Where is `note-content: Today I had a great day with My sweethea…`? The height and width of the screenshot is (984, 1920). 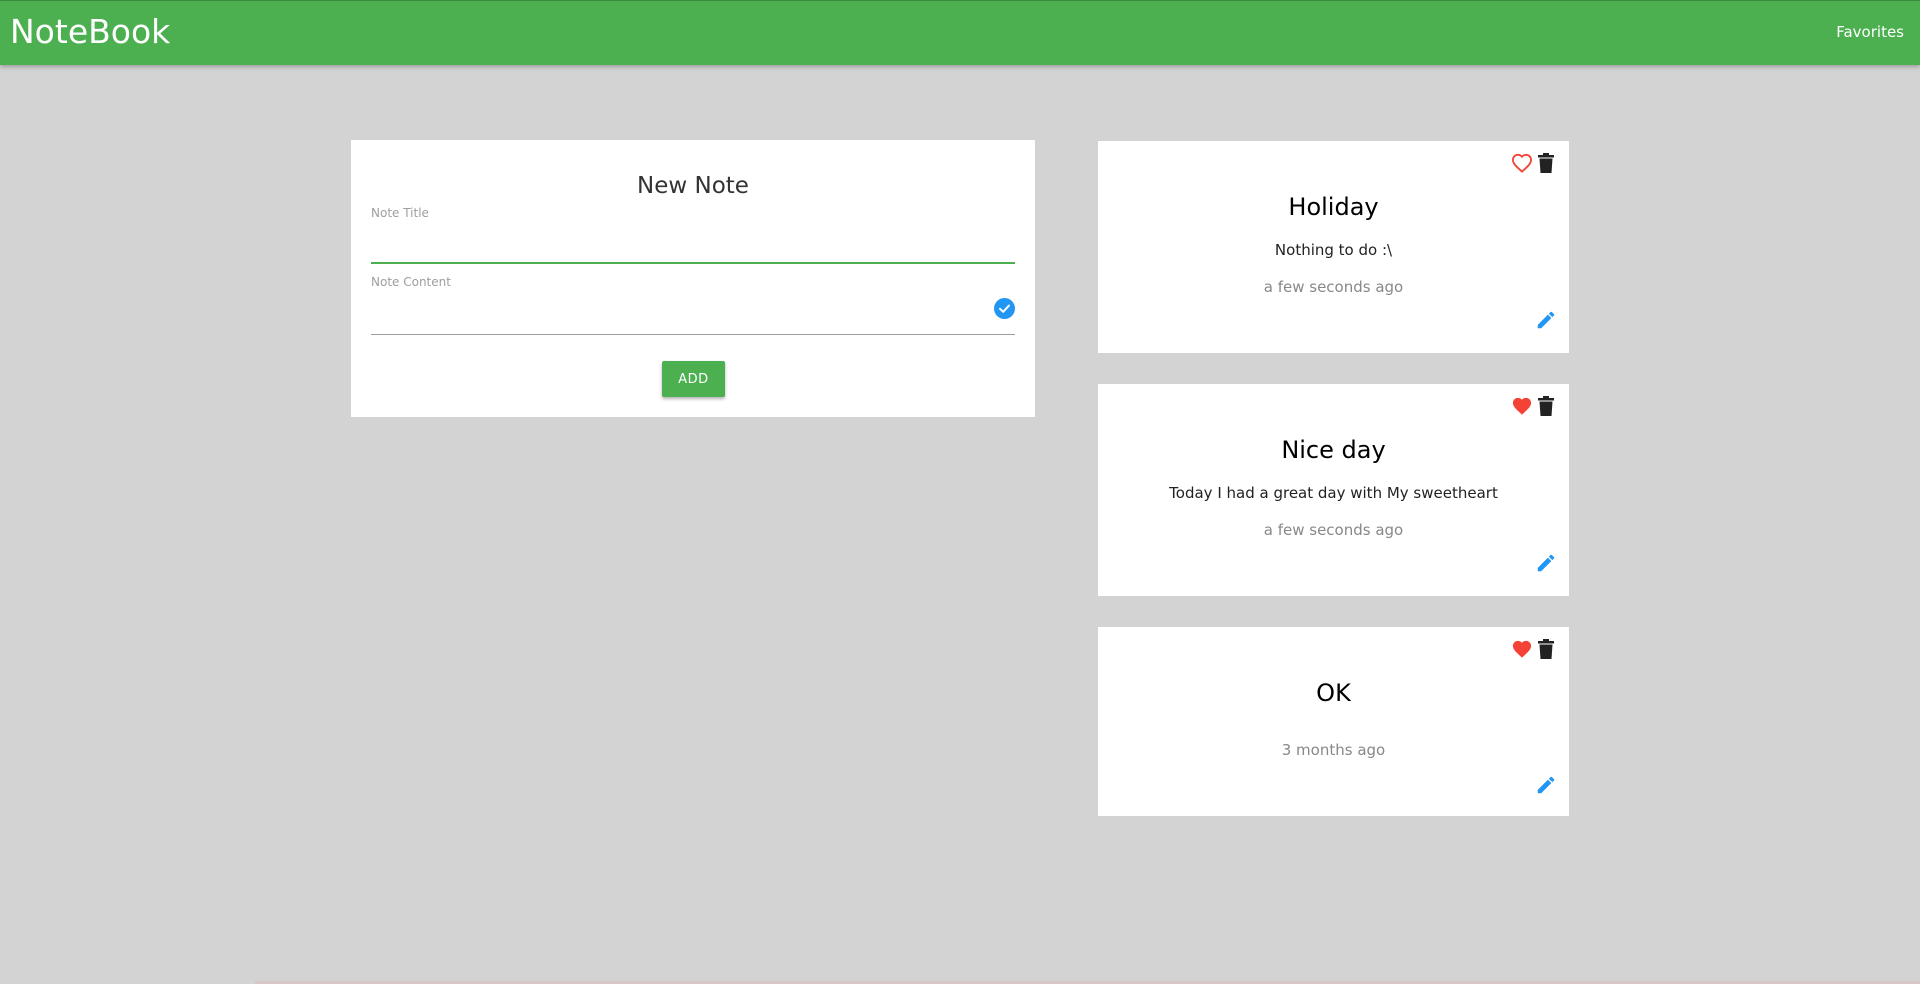 note-content: Today I had a great day with My sweethea… is located at coordinates (1333, 493).